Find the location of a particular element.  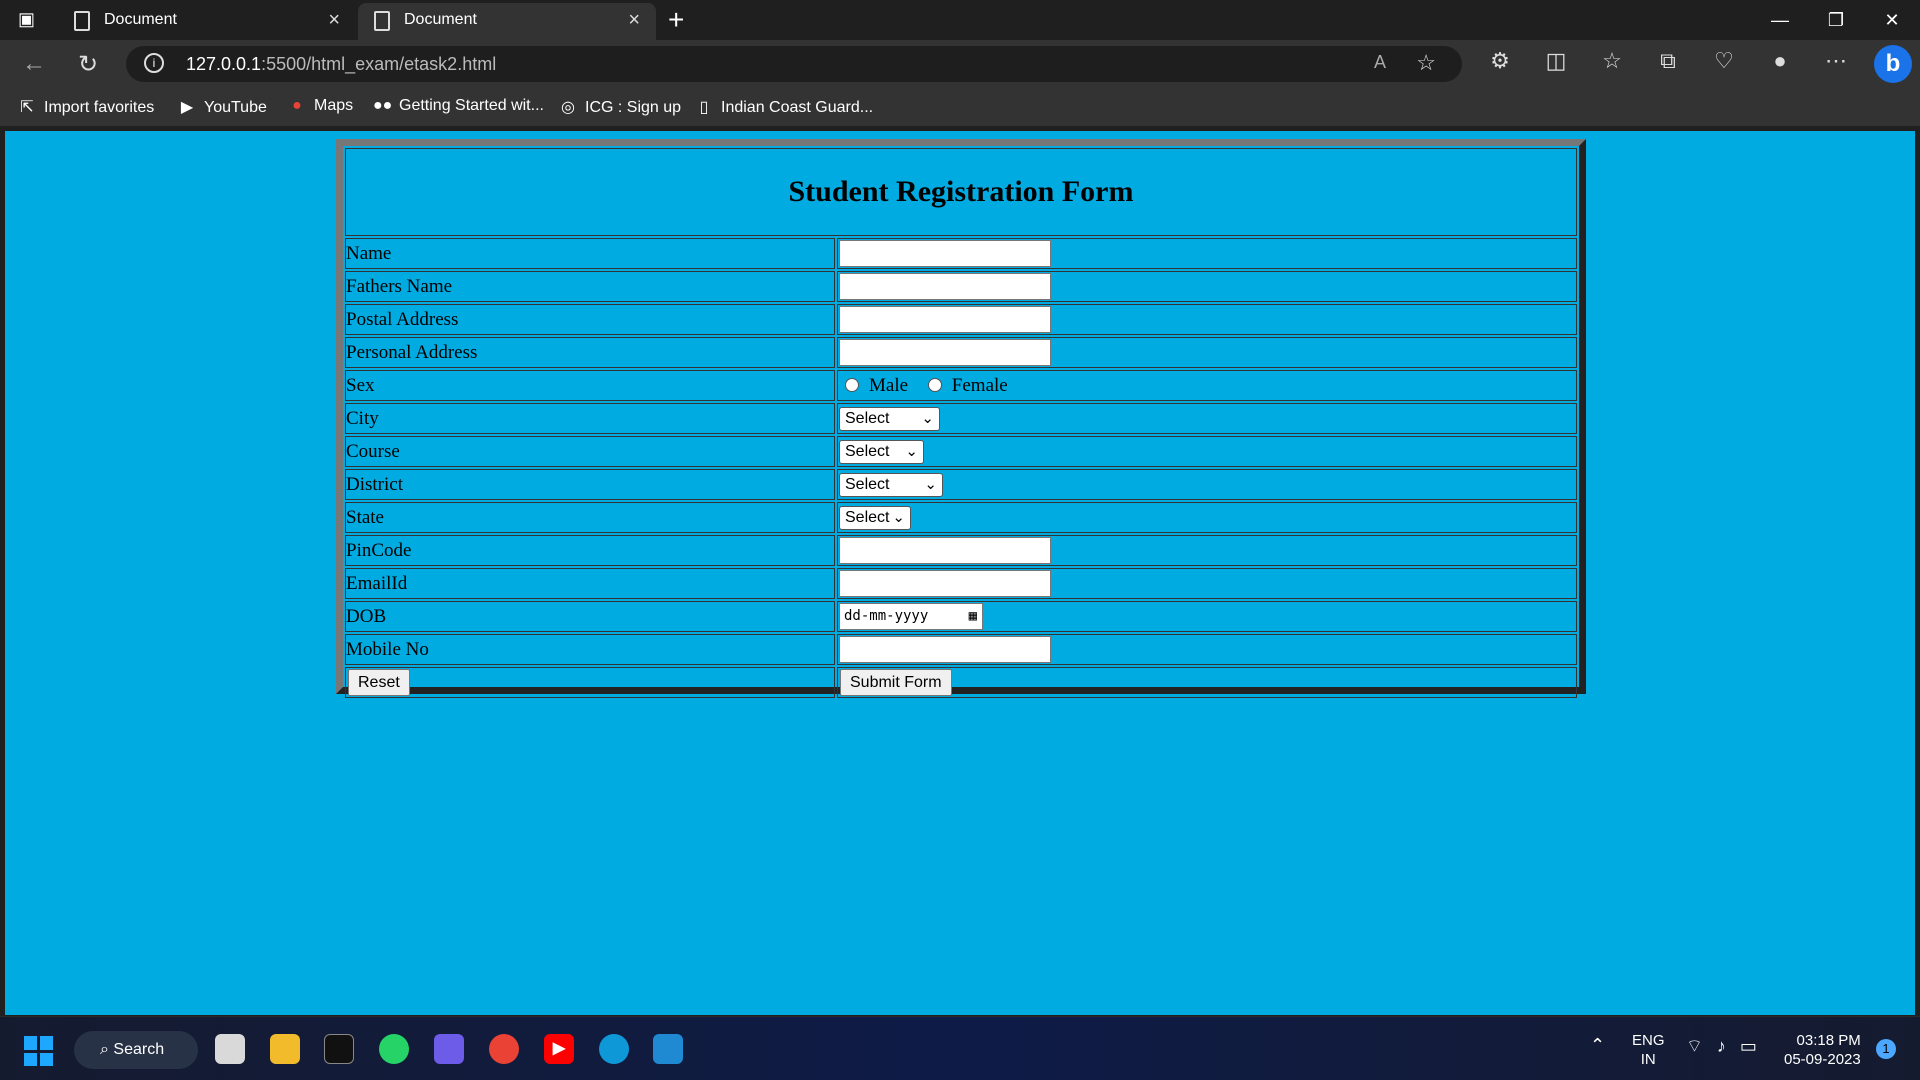

wifi-icon: ⌔ is located at coordinates (1701, 1046).